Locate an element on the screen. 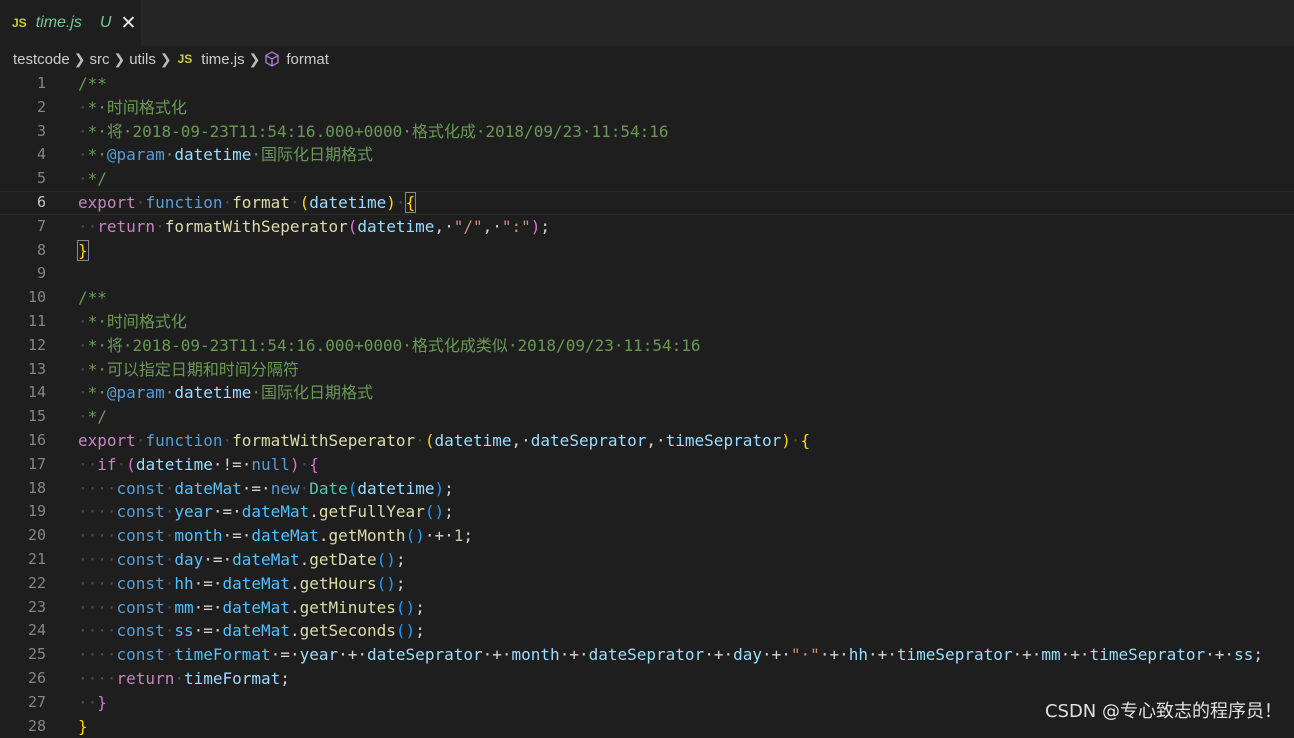  breadcrumb-item-testcode: testcode is located at coordinates (41, 59).